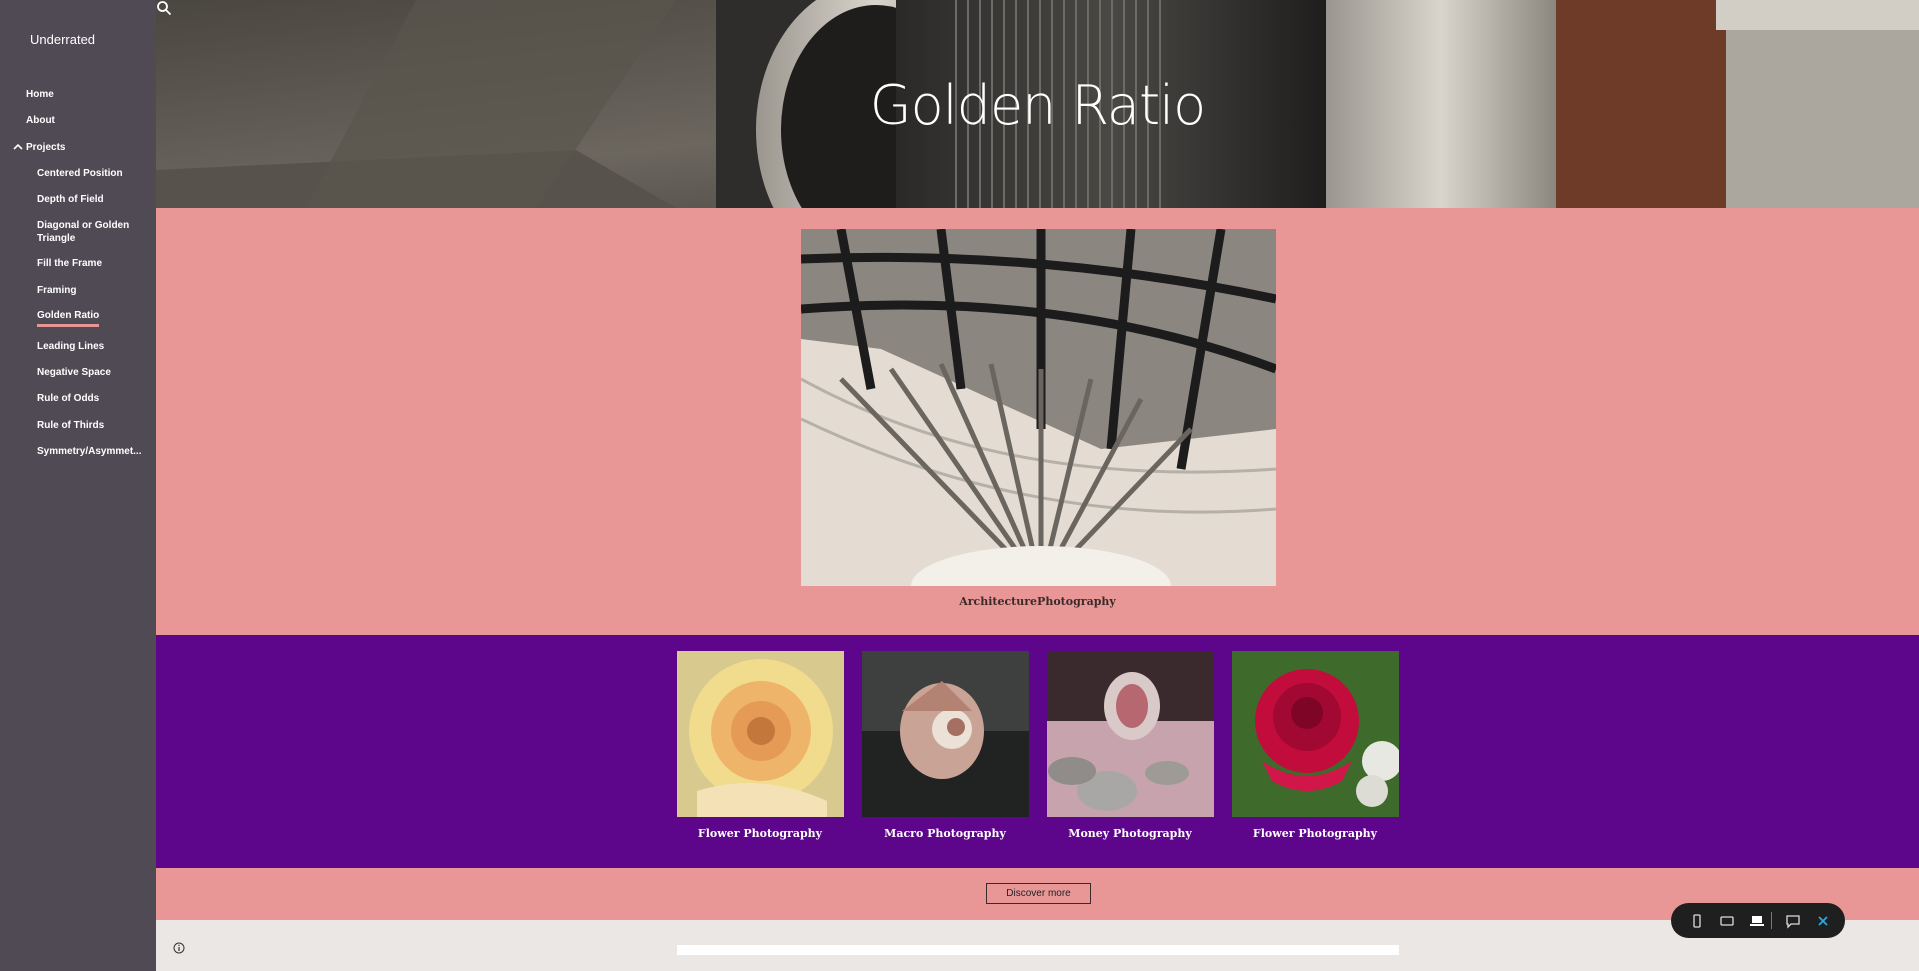 This screenshot has width=1919, height=971. I want to click on nav-projects: Projects, so click(45, 147).